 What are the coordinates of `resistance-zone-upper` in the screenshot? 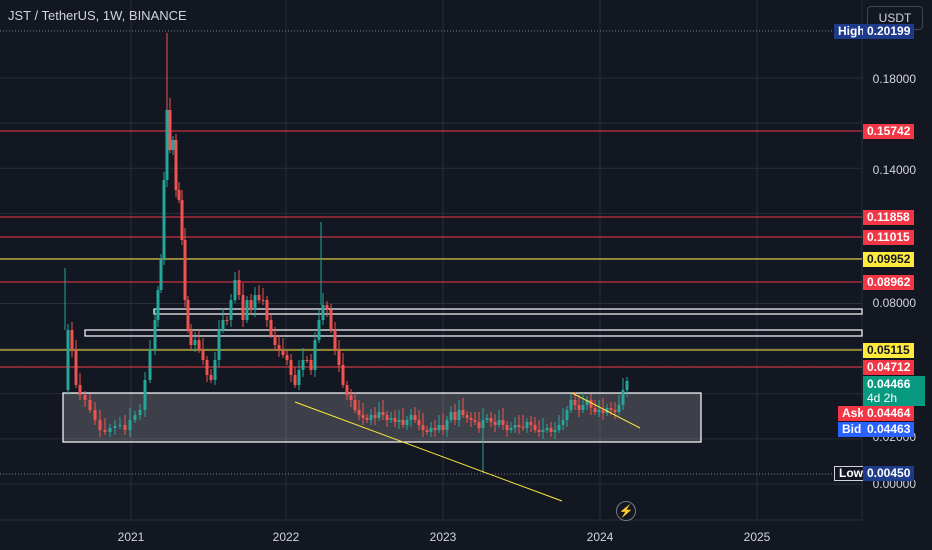 It's located at (508, 311).